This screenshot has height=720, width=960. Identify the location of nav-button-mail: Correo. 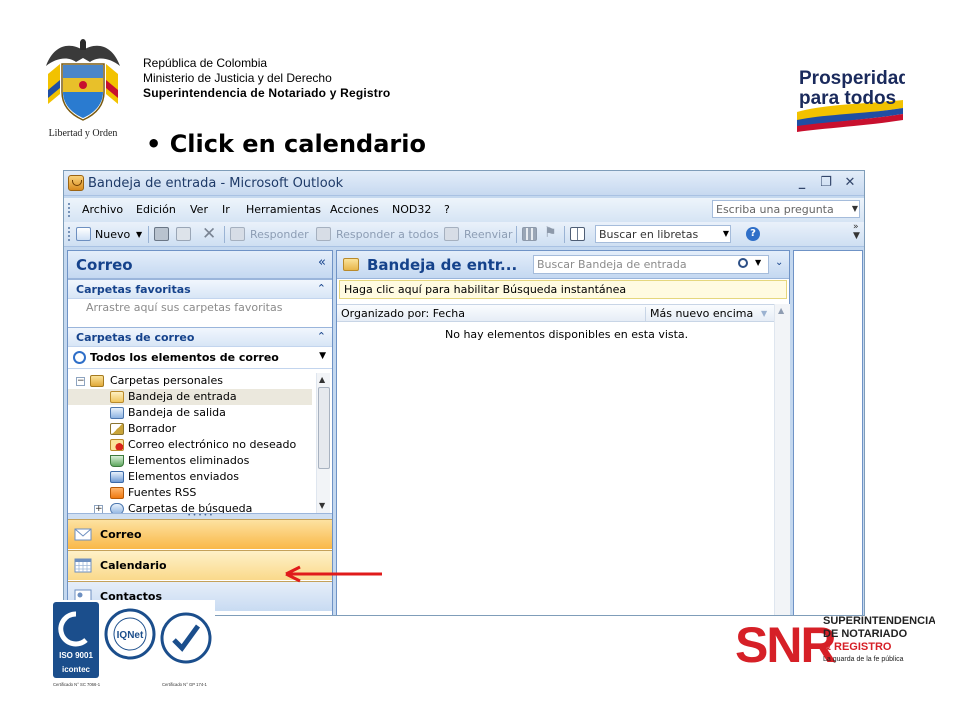
(200, 534).